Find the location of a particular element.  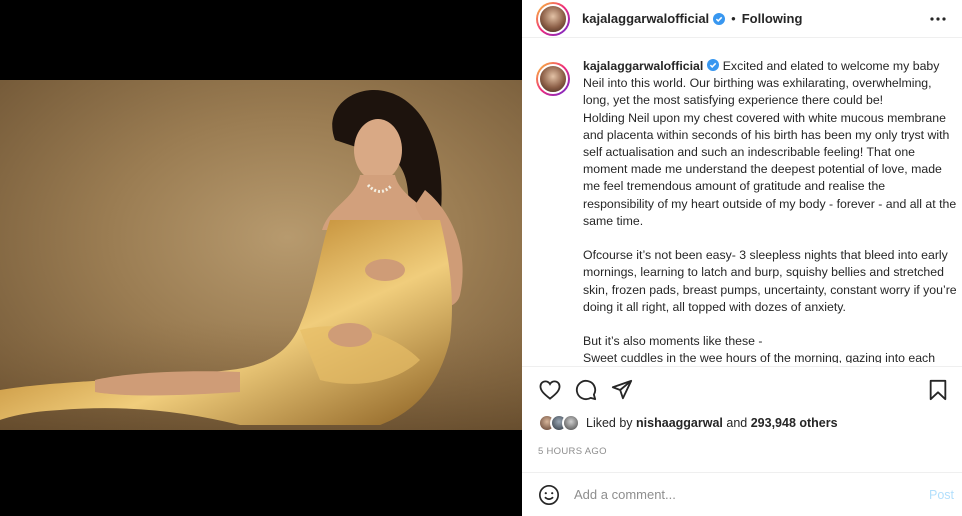

post-timestamp: 5 HOURS AGO is located at coordinates (572, 451).